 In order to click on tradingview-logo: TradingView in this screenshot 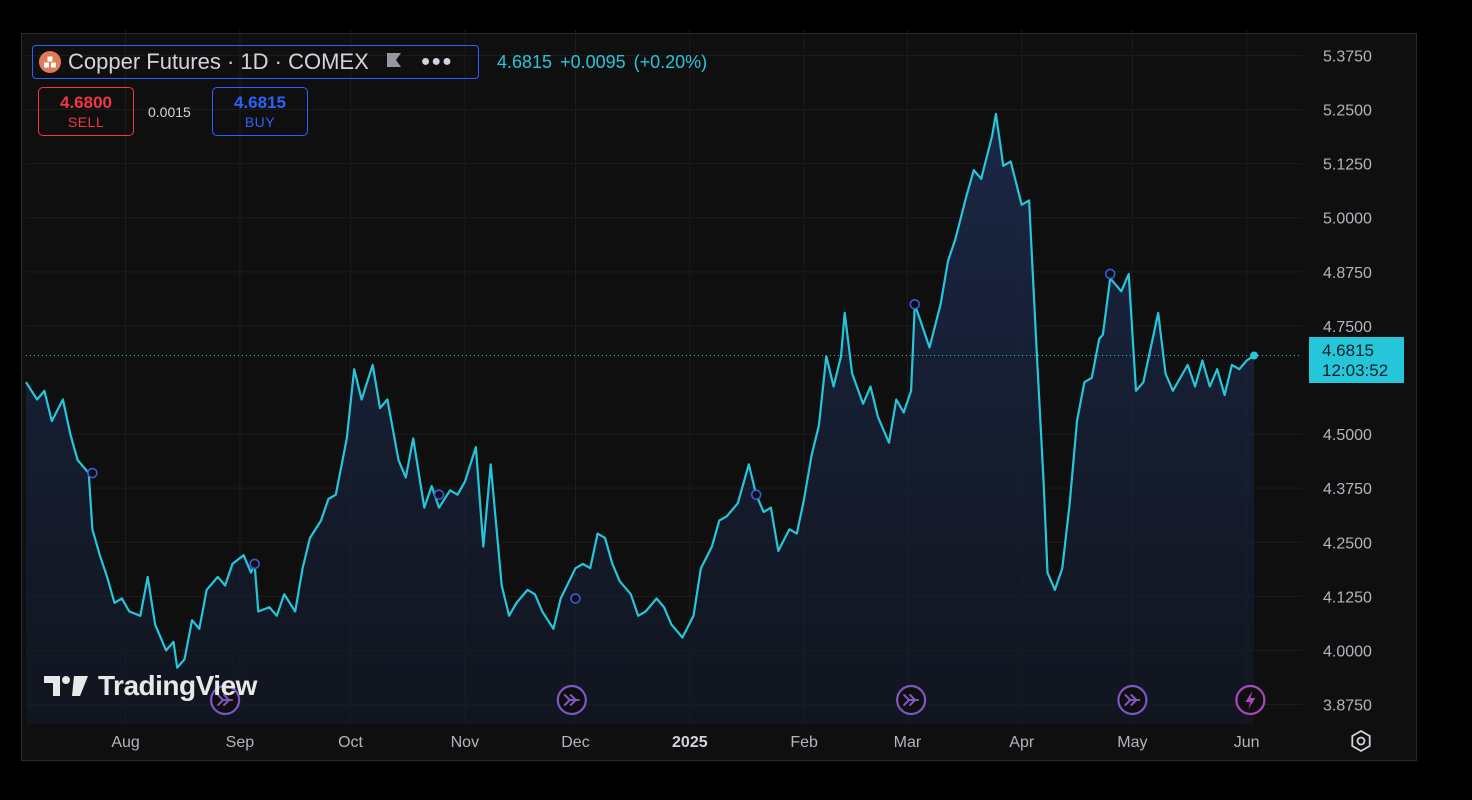, I will do `click(150, 686)`.